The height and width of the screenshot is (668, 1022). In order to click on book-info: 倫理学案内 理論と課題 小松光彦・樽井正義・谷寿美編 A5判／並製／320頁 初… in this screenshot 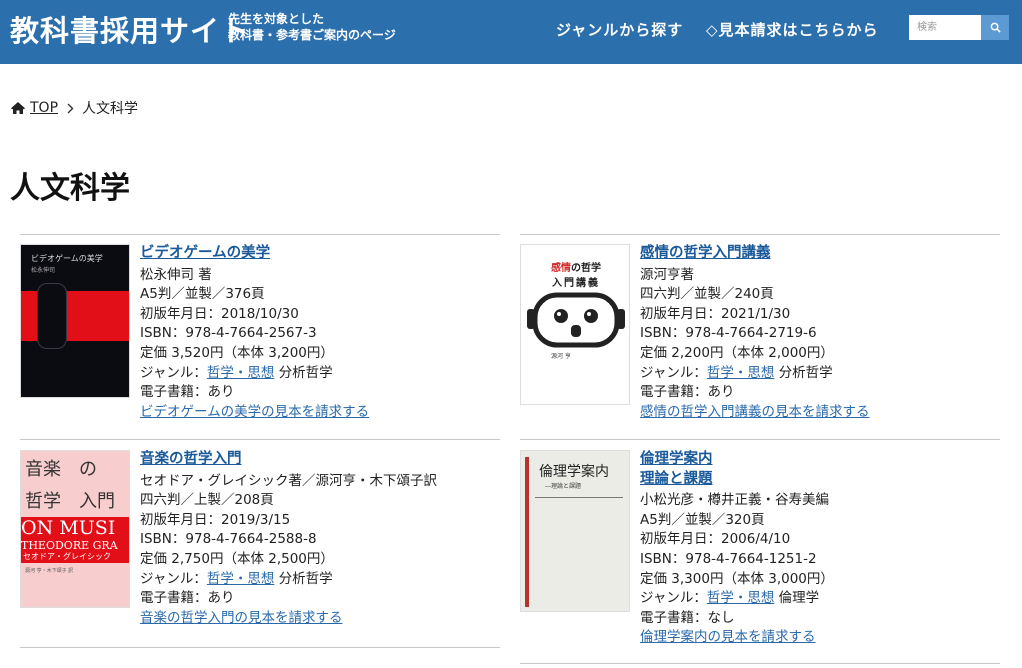, I will do `click(737, 549)`.